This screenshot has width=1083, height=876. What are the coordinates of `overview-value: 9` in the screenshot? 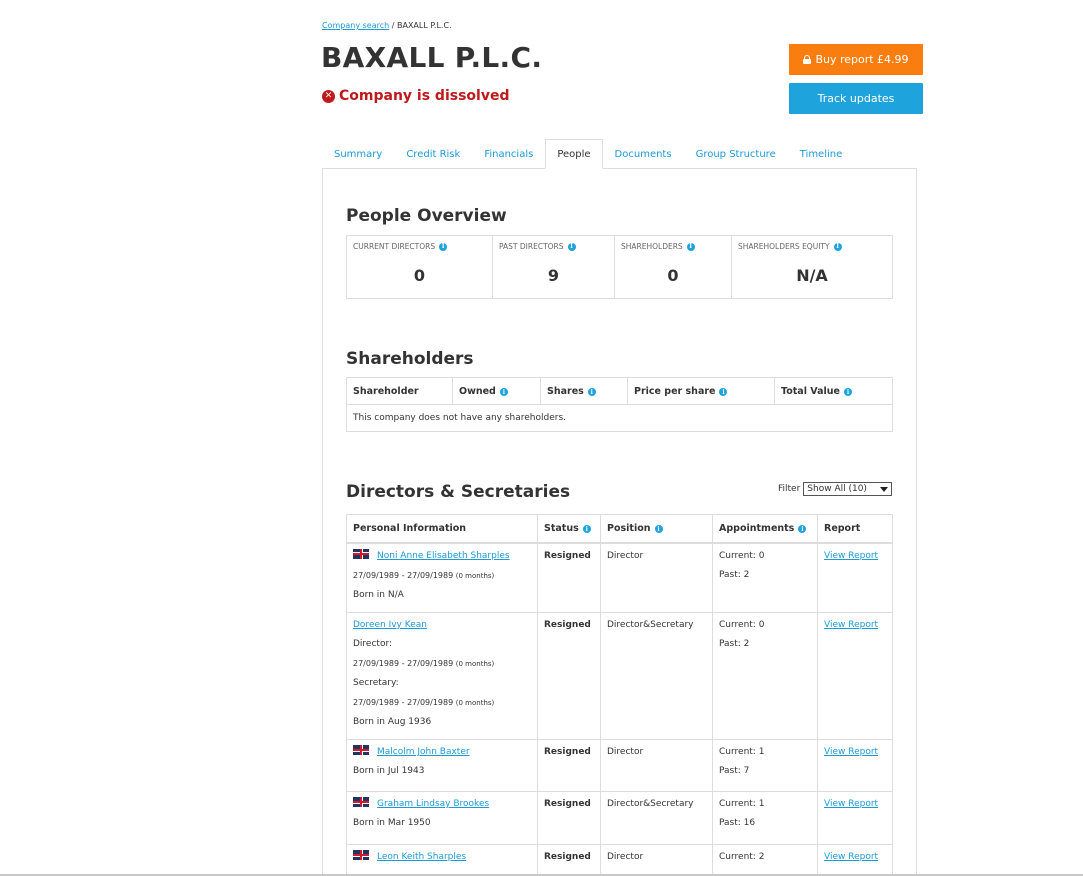 It's located at (553, 275).